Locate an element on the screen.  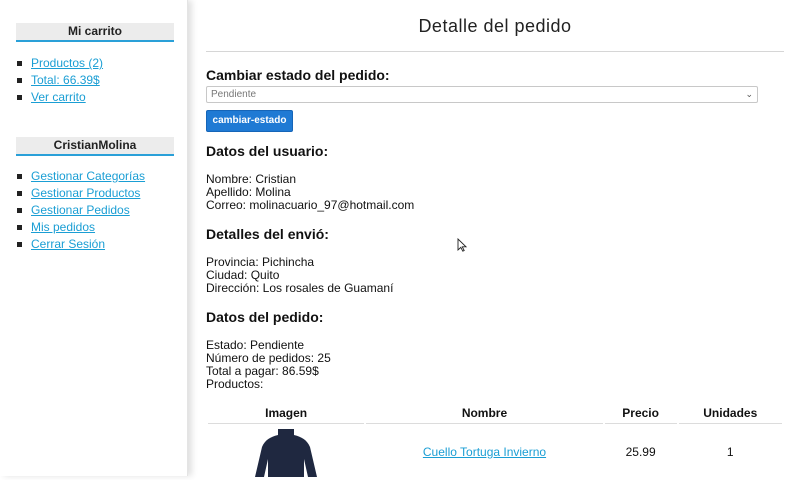
menu-item-logout: Cerrar Sesión is located at coordinates (80, 244).